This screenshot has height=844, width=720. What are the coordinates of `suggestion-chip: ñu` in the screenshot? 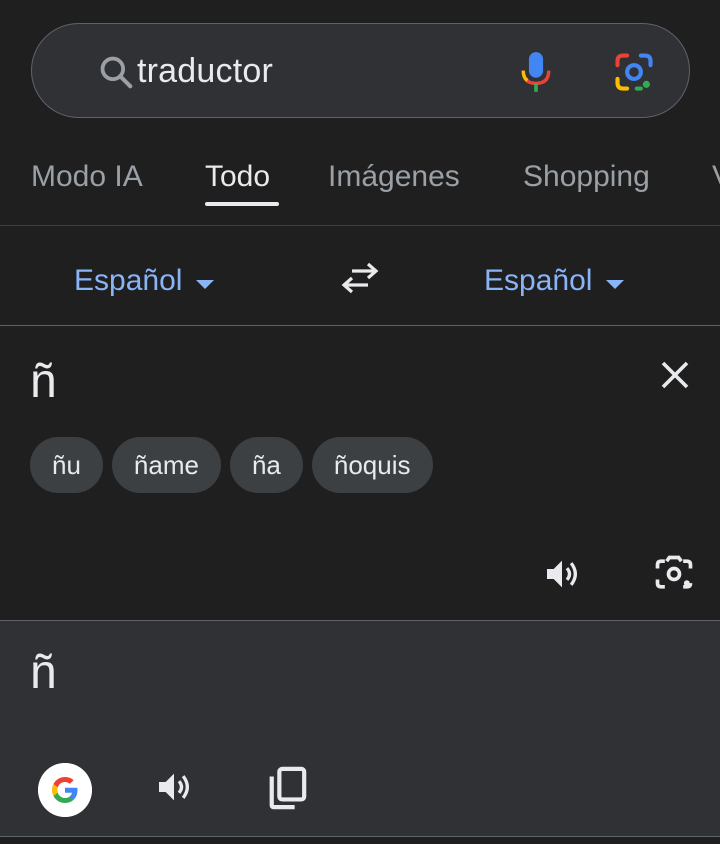 It's located at (66, 465).